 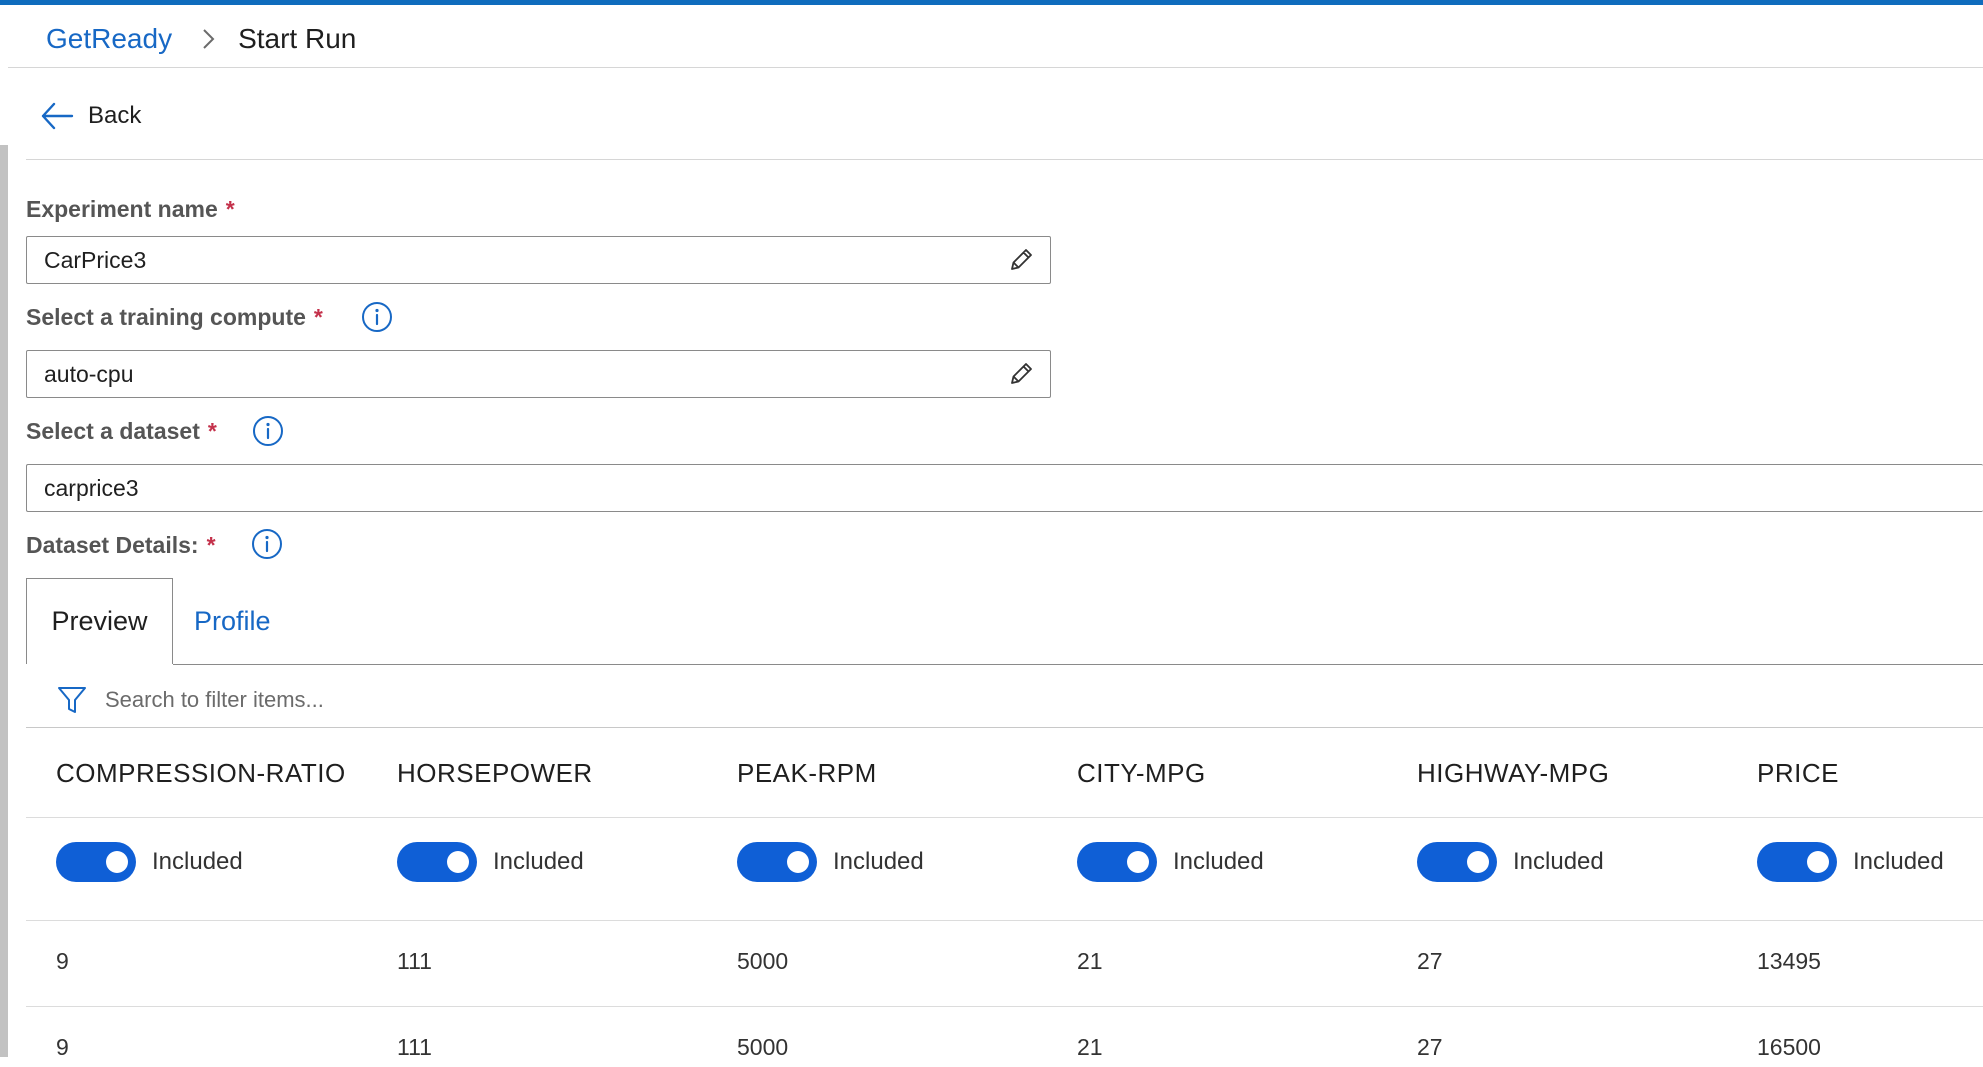 I want to click on chevron-right-icon, so click(x=209, y=39).